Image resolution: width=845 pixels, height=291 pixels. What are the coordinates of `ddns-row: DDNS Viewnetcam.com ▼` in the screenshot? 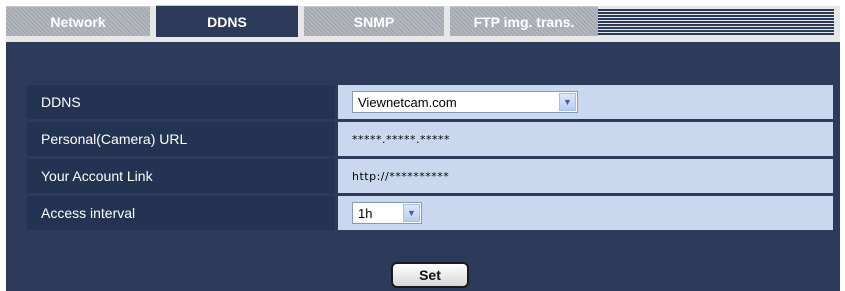 It's located at (430, 102).